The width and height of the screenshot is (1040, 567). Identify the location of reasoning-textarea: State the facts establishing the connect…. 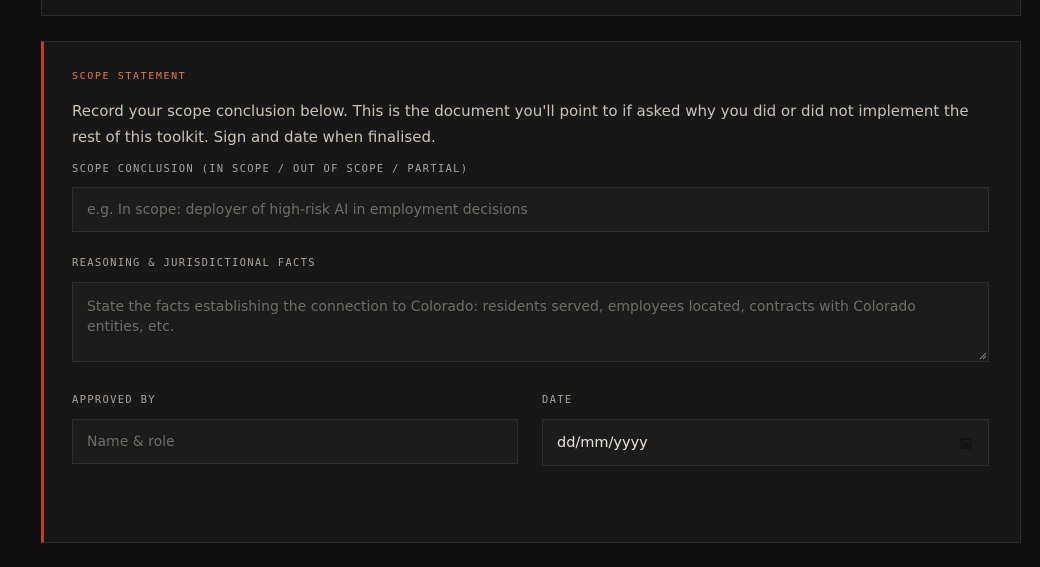
(530, 322).